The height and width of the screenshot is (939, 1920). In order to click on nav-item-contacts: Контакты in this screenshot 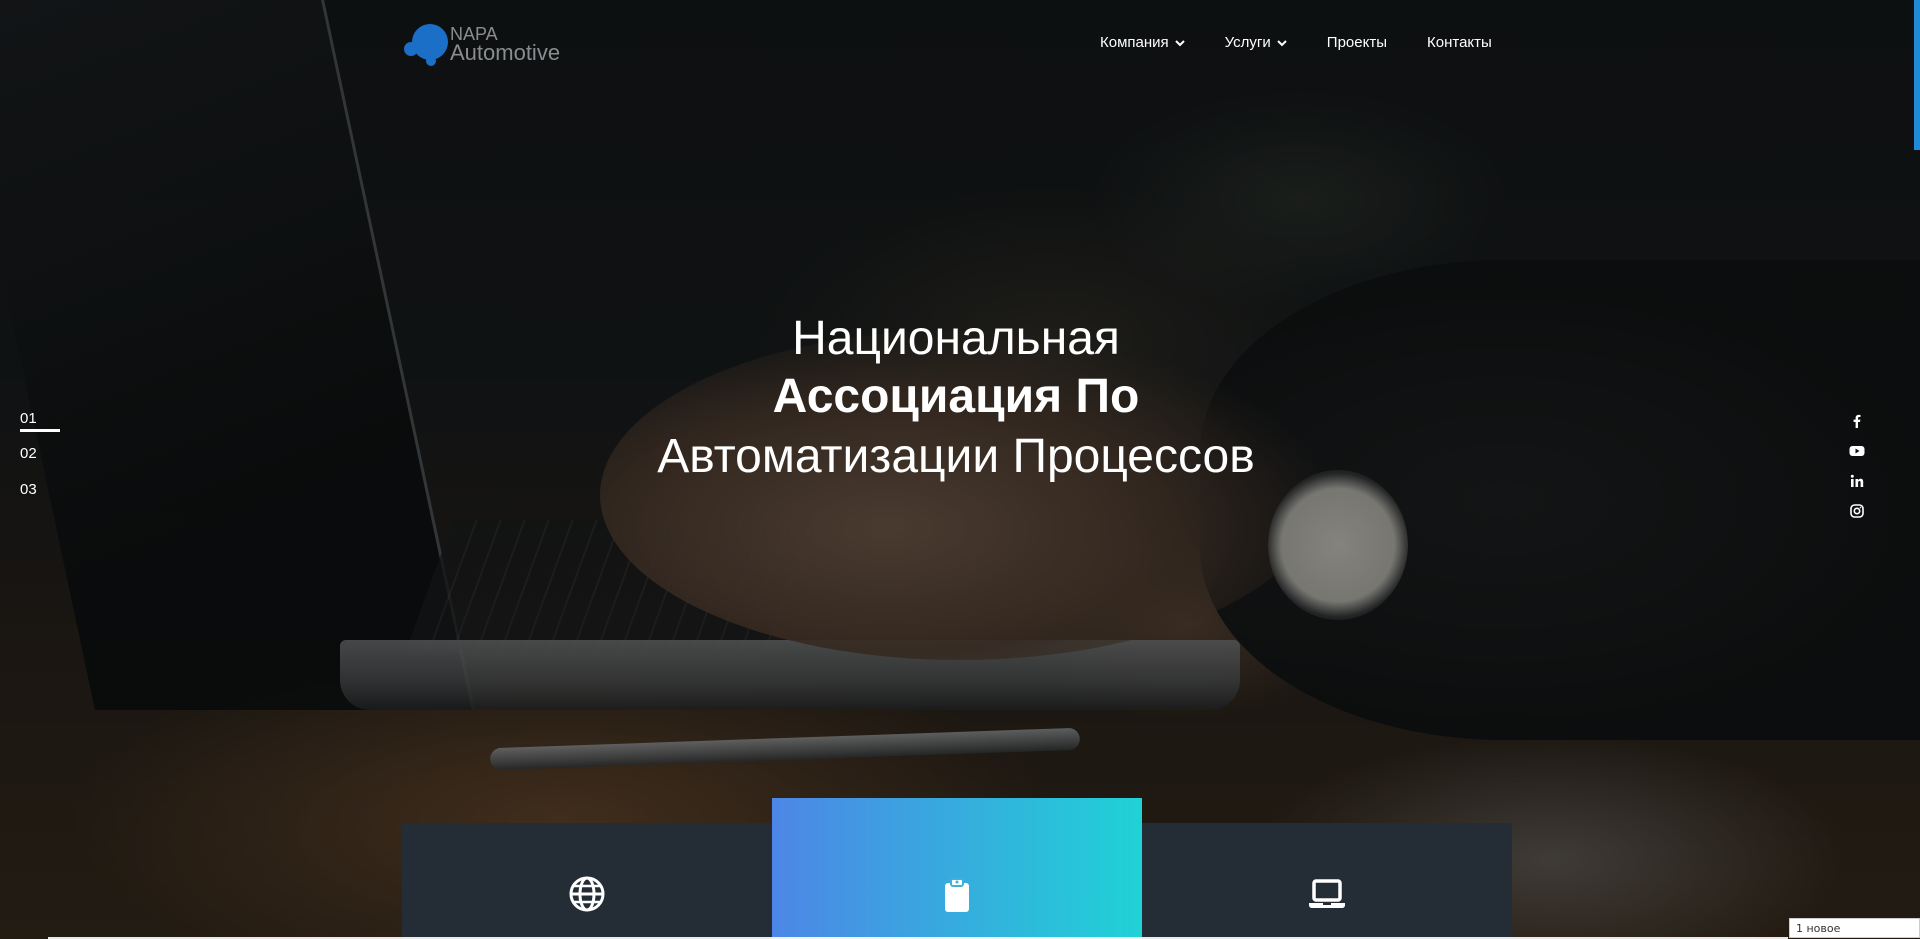, I will do `click(1459, 42)`.